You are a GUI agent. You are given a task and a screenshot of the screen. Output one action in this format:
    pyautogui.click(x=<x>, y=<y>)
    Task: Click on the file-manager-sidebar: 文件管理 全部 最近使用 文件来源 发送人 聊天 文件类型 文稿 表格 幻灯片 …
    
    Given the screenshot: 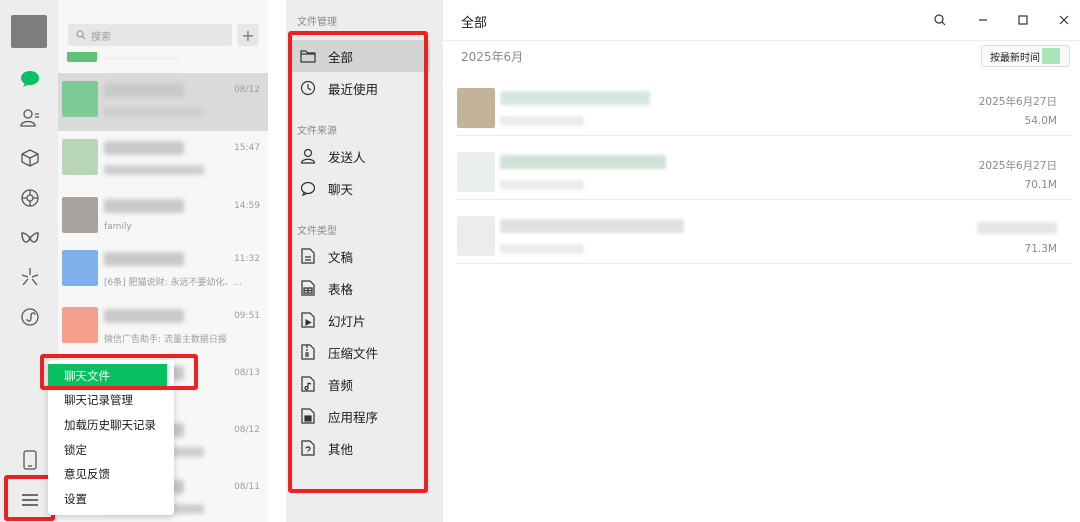 What is the action you would take?
    pyautogui.click(x=364, y=261)
    